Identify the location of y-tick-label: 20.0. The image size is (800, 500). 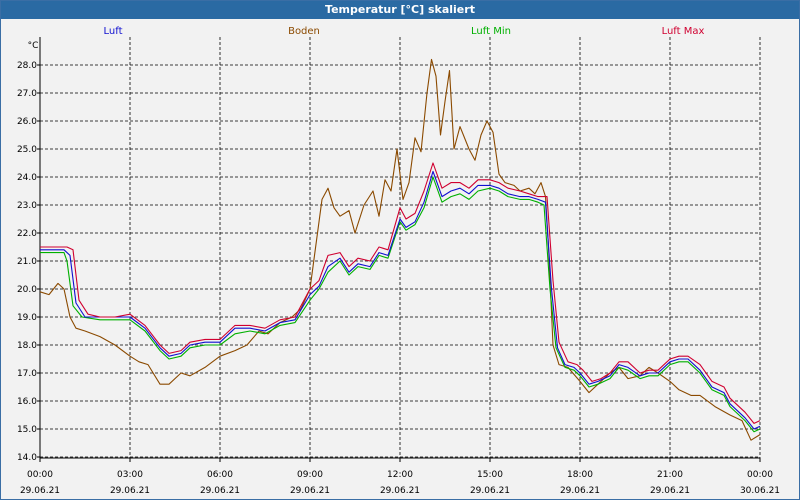
(27, 290).